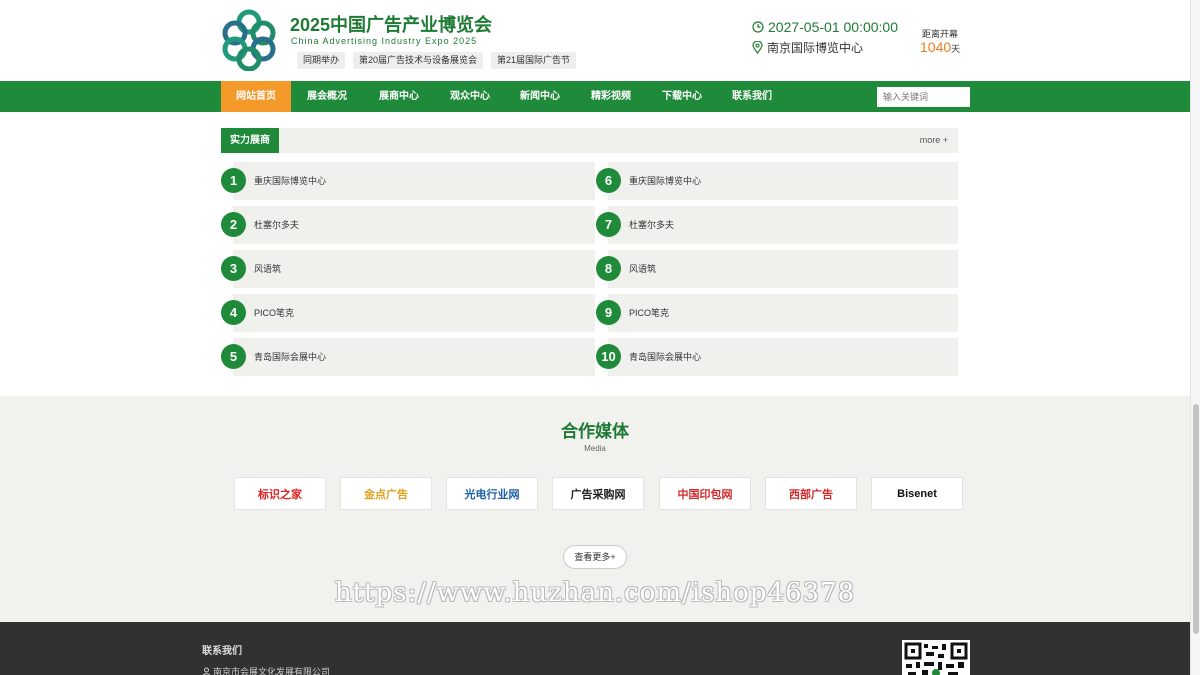  What do you see at coordinates (608, 356) in the screenshot?
I see `exhibitor-rank: 10` at bounding box center [608, 356].